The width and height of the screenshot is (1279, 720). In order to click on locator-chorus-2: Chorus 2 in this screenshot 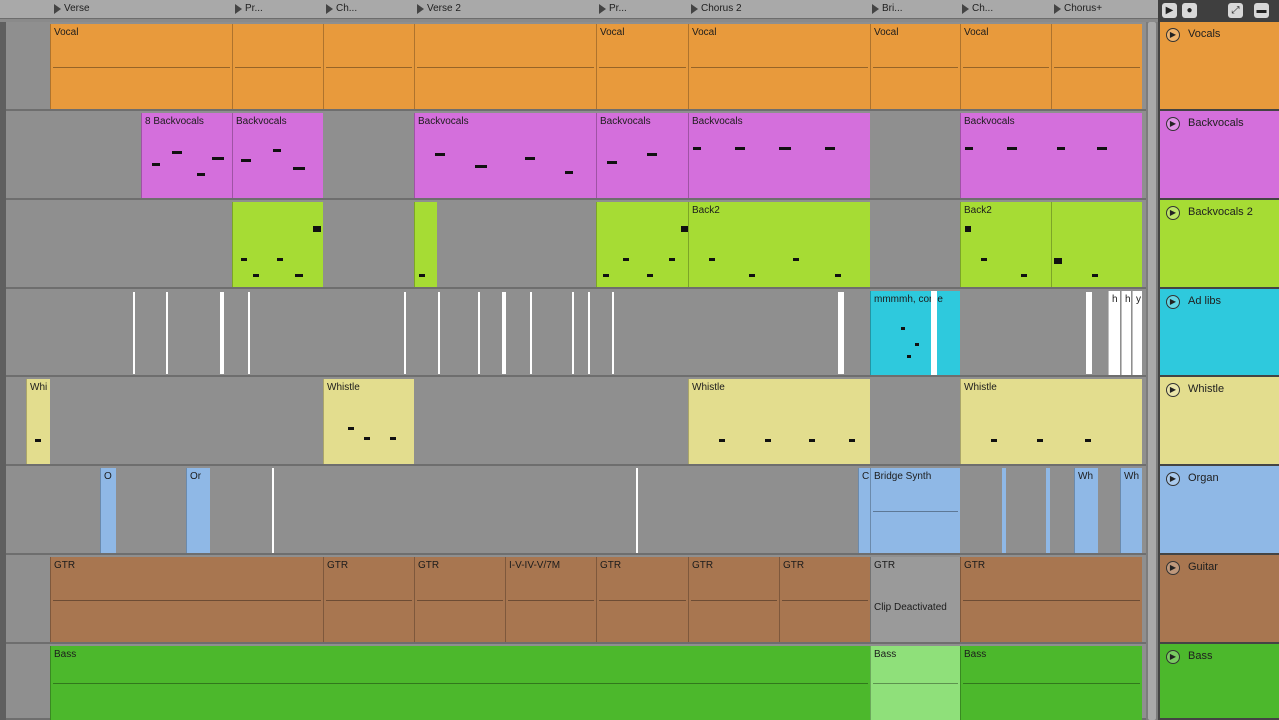, I will do `click(777, 9)`.